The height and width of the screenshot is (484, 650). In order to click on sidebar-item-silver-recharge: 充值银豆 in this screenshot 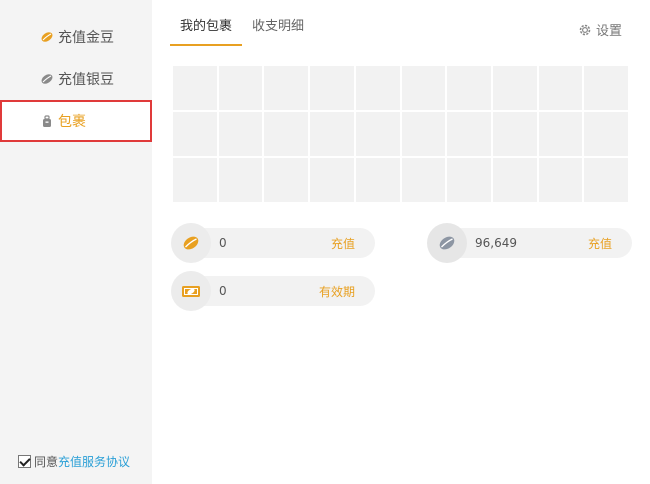, I will do `click(76, 79)`.